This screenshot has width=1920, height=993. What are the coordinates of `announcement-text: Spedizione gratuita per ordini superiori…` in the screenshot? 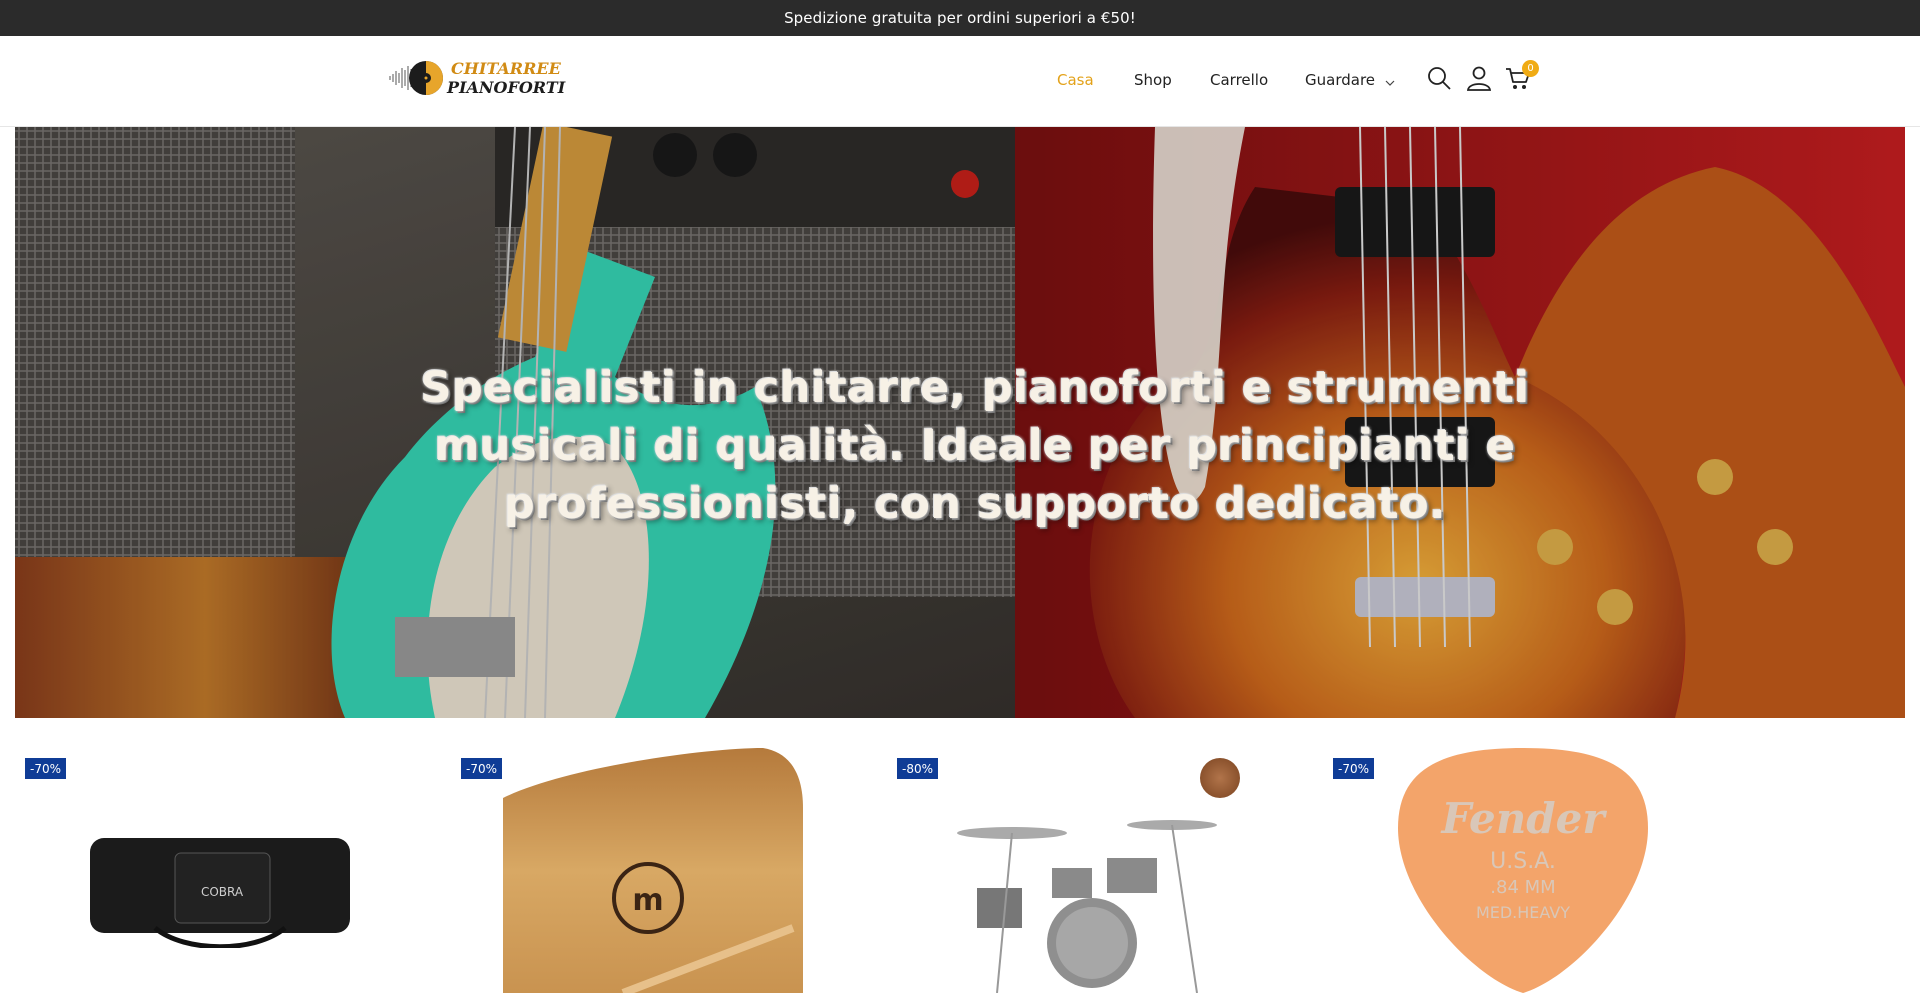 It's located at (960, 18).